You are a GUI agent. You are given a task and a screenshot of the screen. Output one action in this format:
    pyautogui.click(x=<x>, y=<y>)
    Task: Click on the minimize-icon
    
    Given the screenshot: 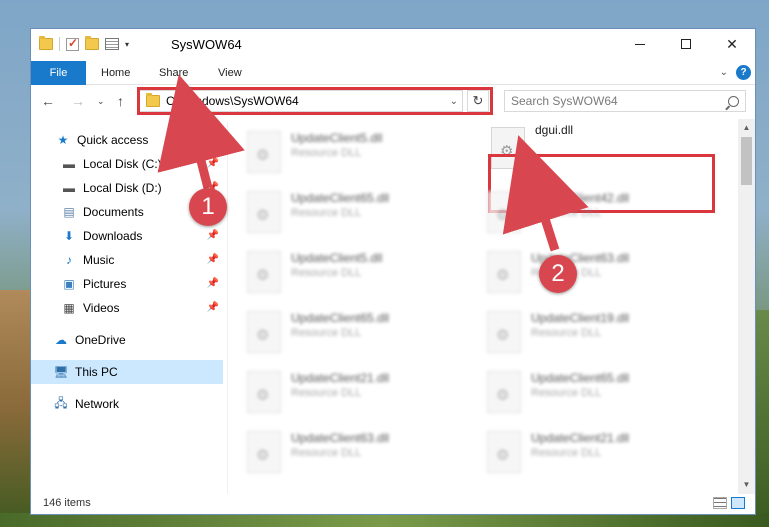 What is the action you would take?
    pyautogui.click(x=640, y=44)
    